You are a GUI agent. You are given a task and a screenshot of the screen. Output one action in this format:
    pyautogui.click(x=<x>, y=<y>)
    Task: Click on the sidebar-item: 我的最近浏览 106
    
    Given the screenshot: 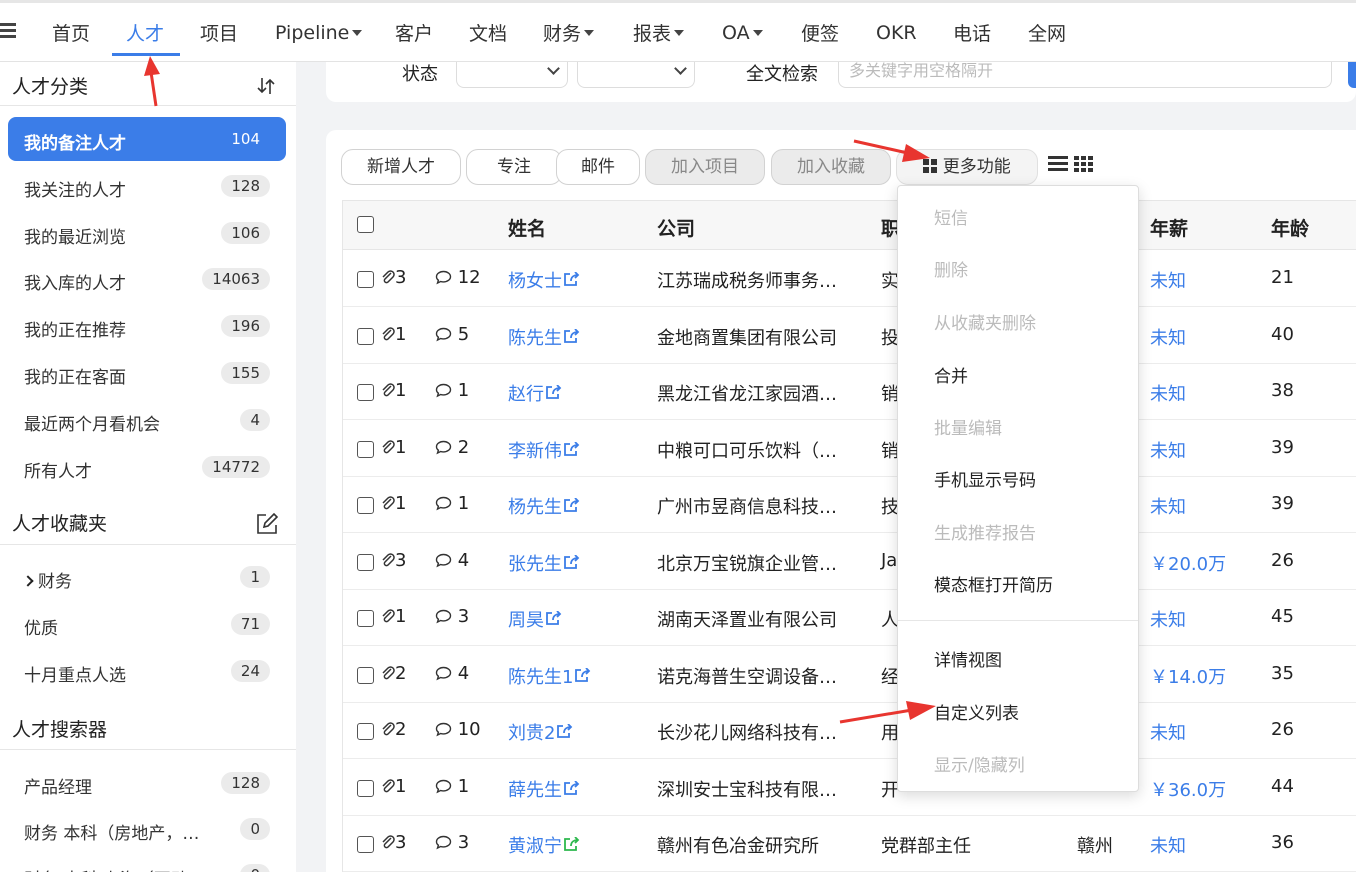 What is the action you would take?
    pyautogui.click(x=147, y=233)
    